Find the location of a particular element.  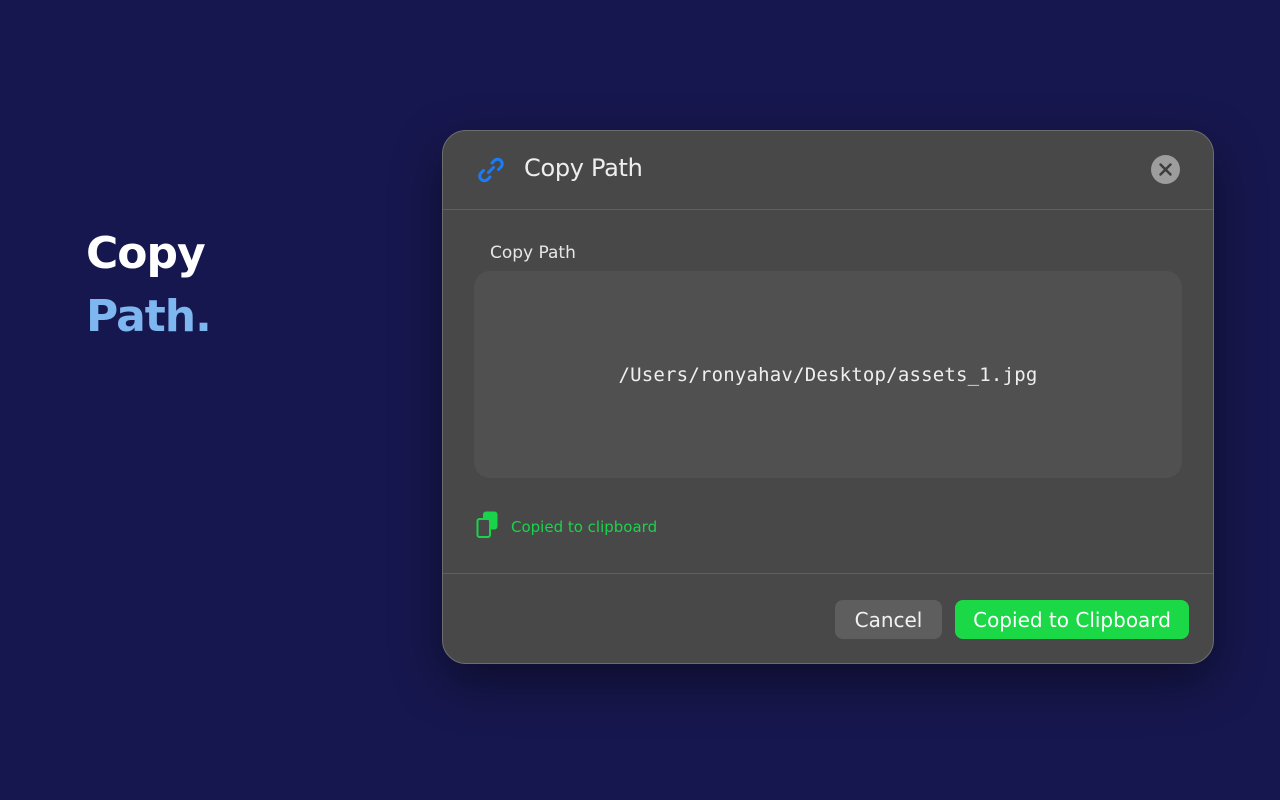

hero-line-2: Path. is located at coordinates (149, 316).